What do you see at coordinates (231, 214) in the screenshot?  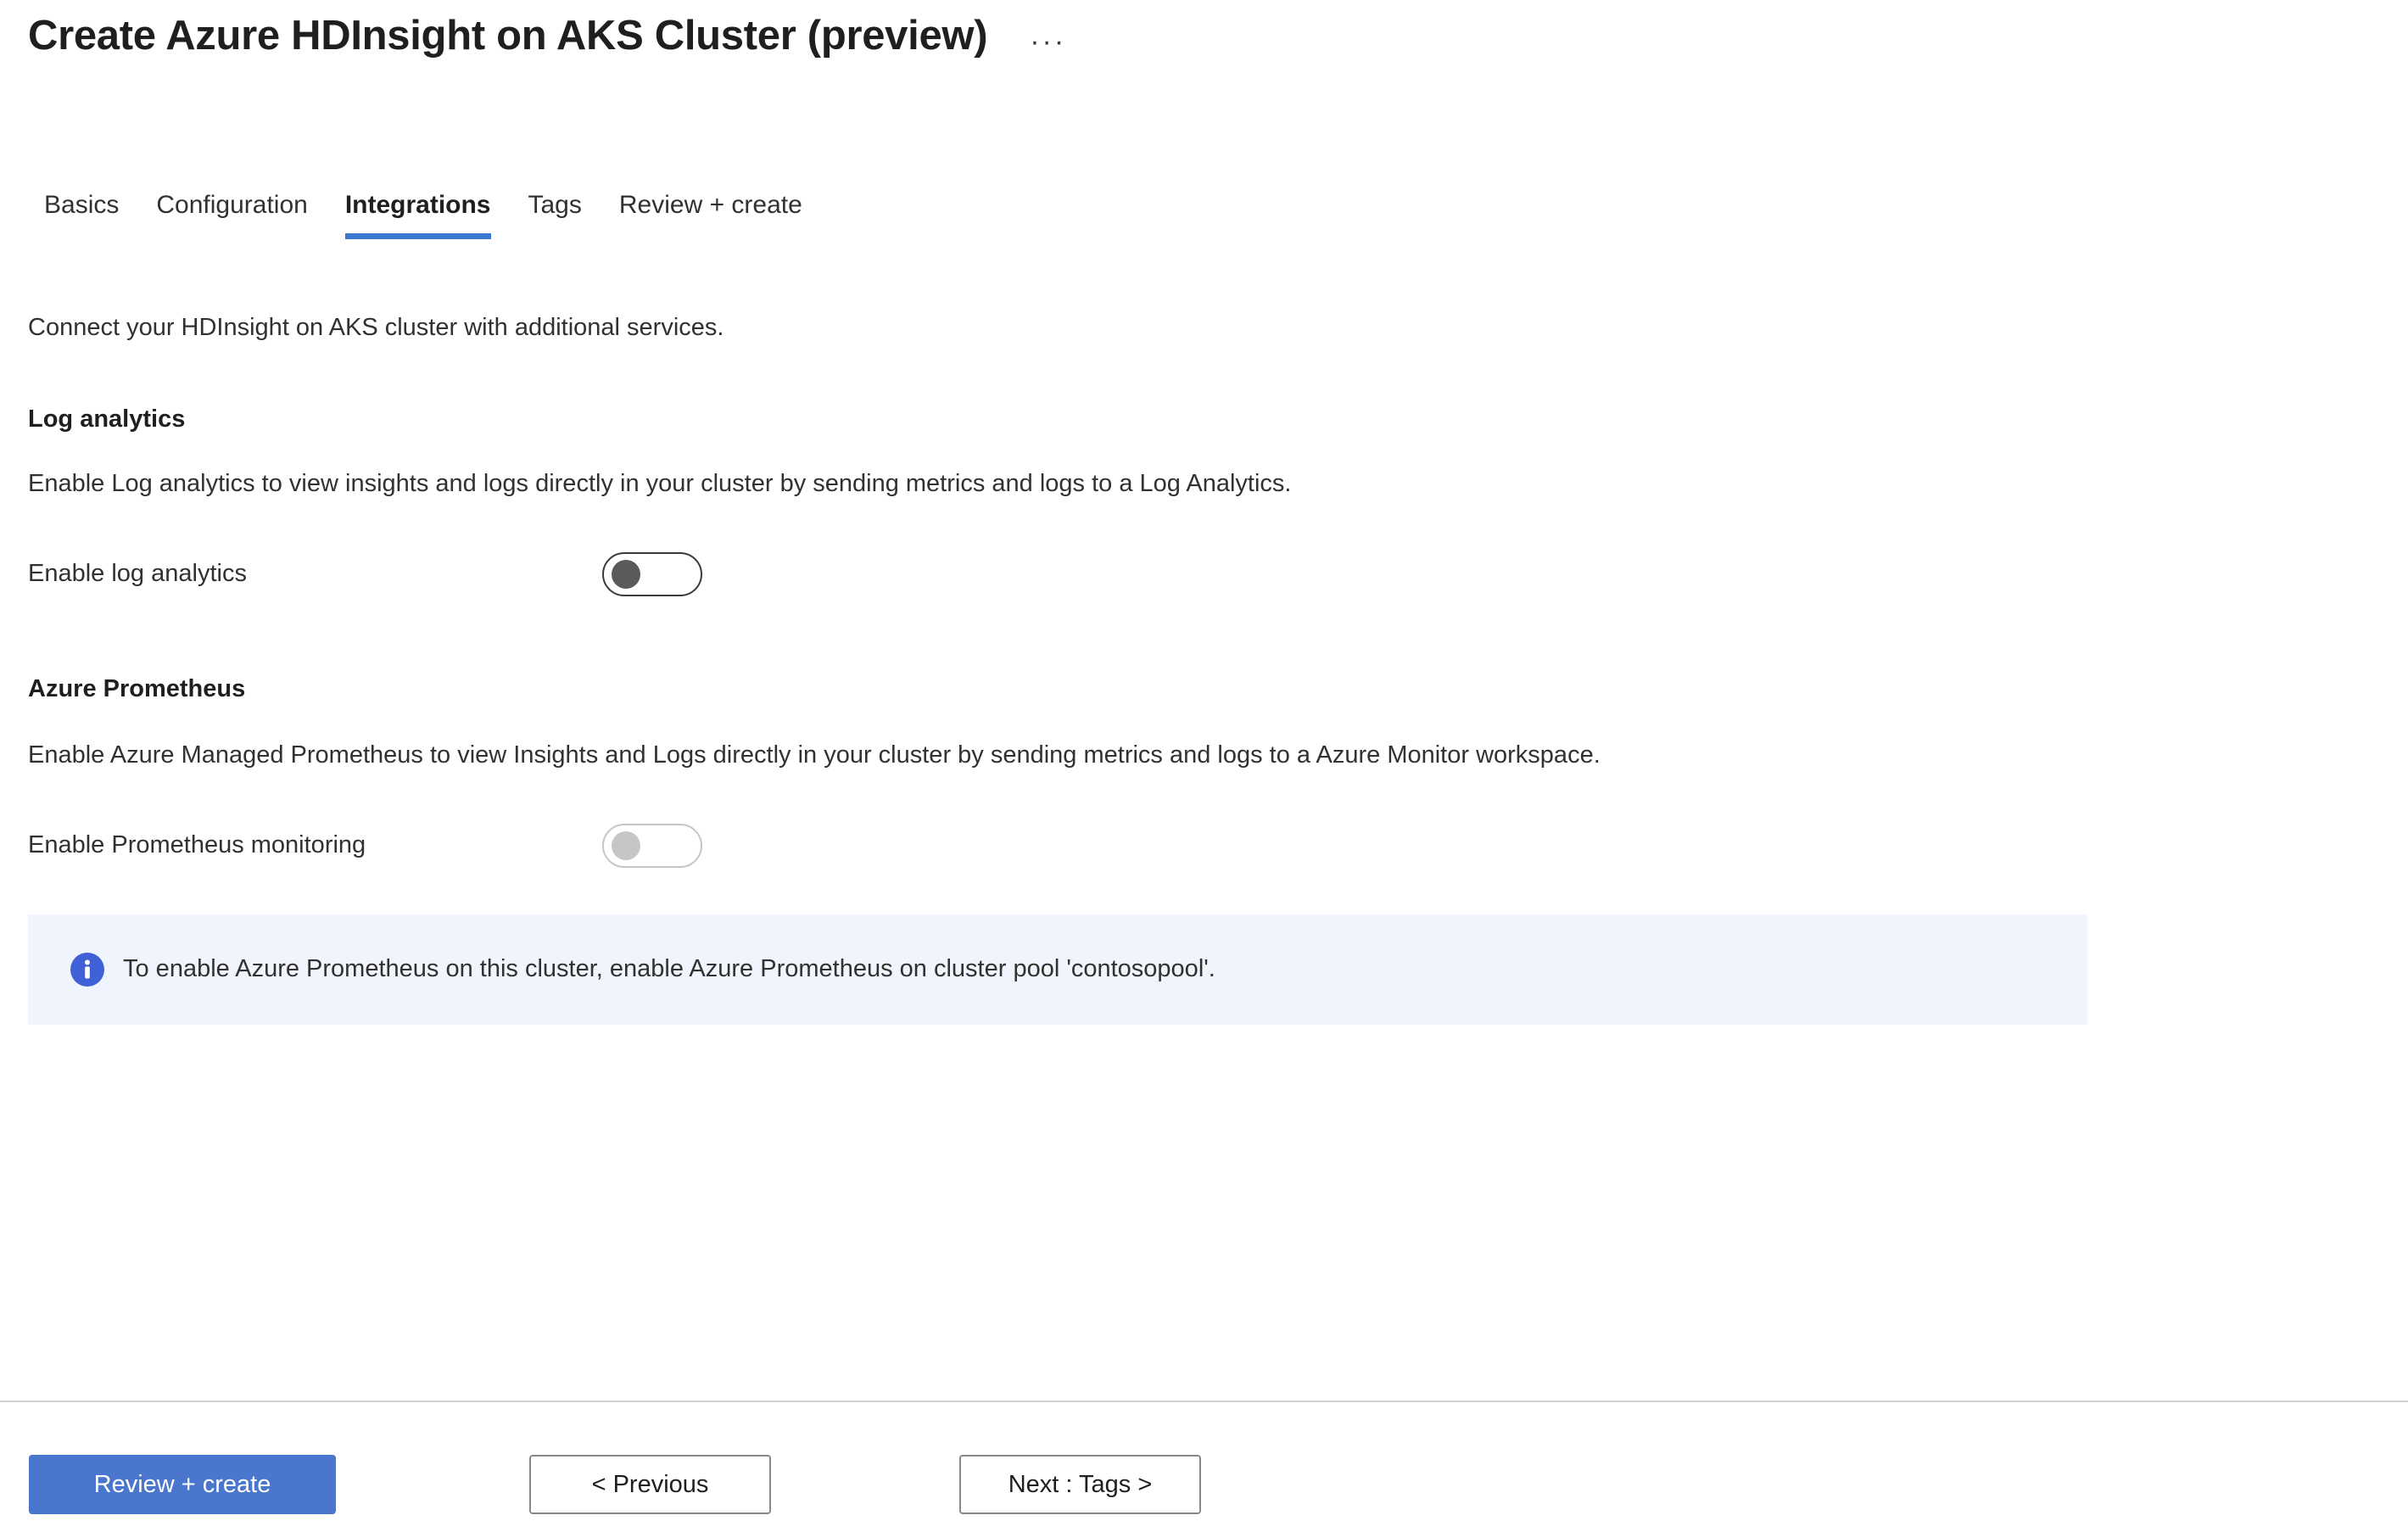 I see `tab-configuration: Configuration` at bounding box center [231, 214].